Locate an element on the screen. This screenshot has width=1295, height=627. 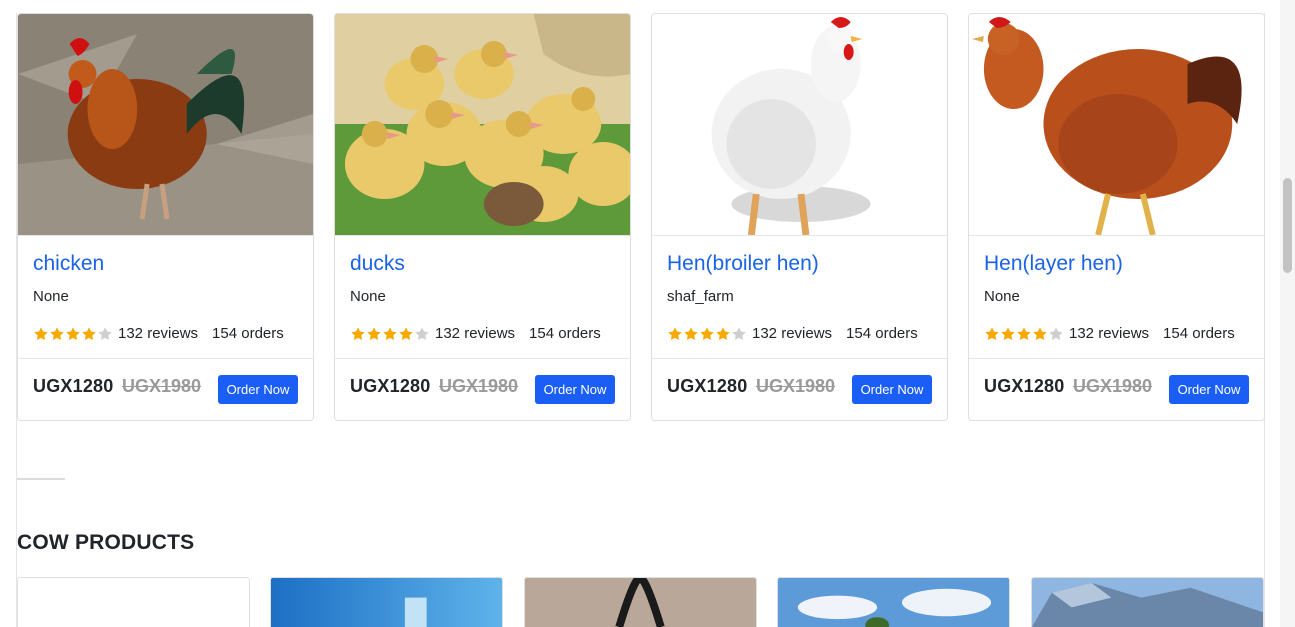
product-title: chicken is located at coordinates (68, 264).